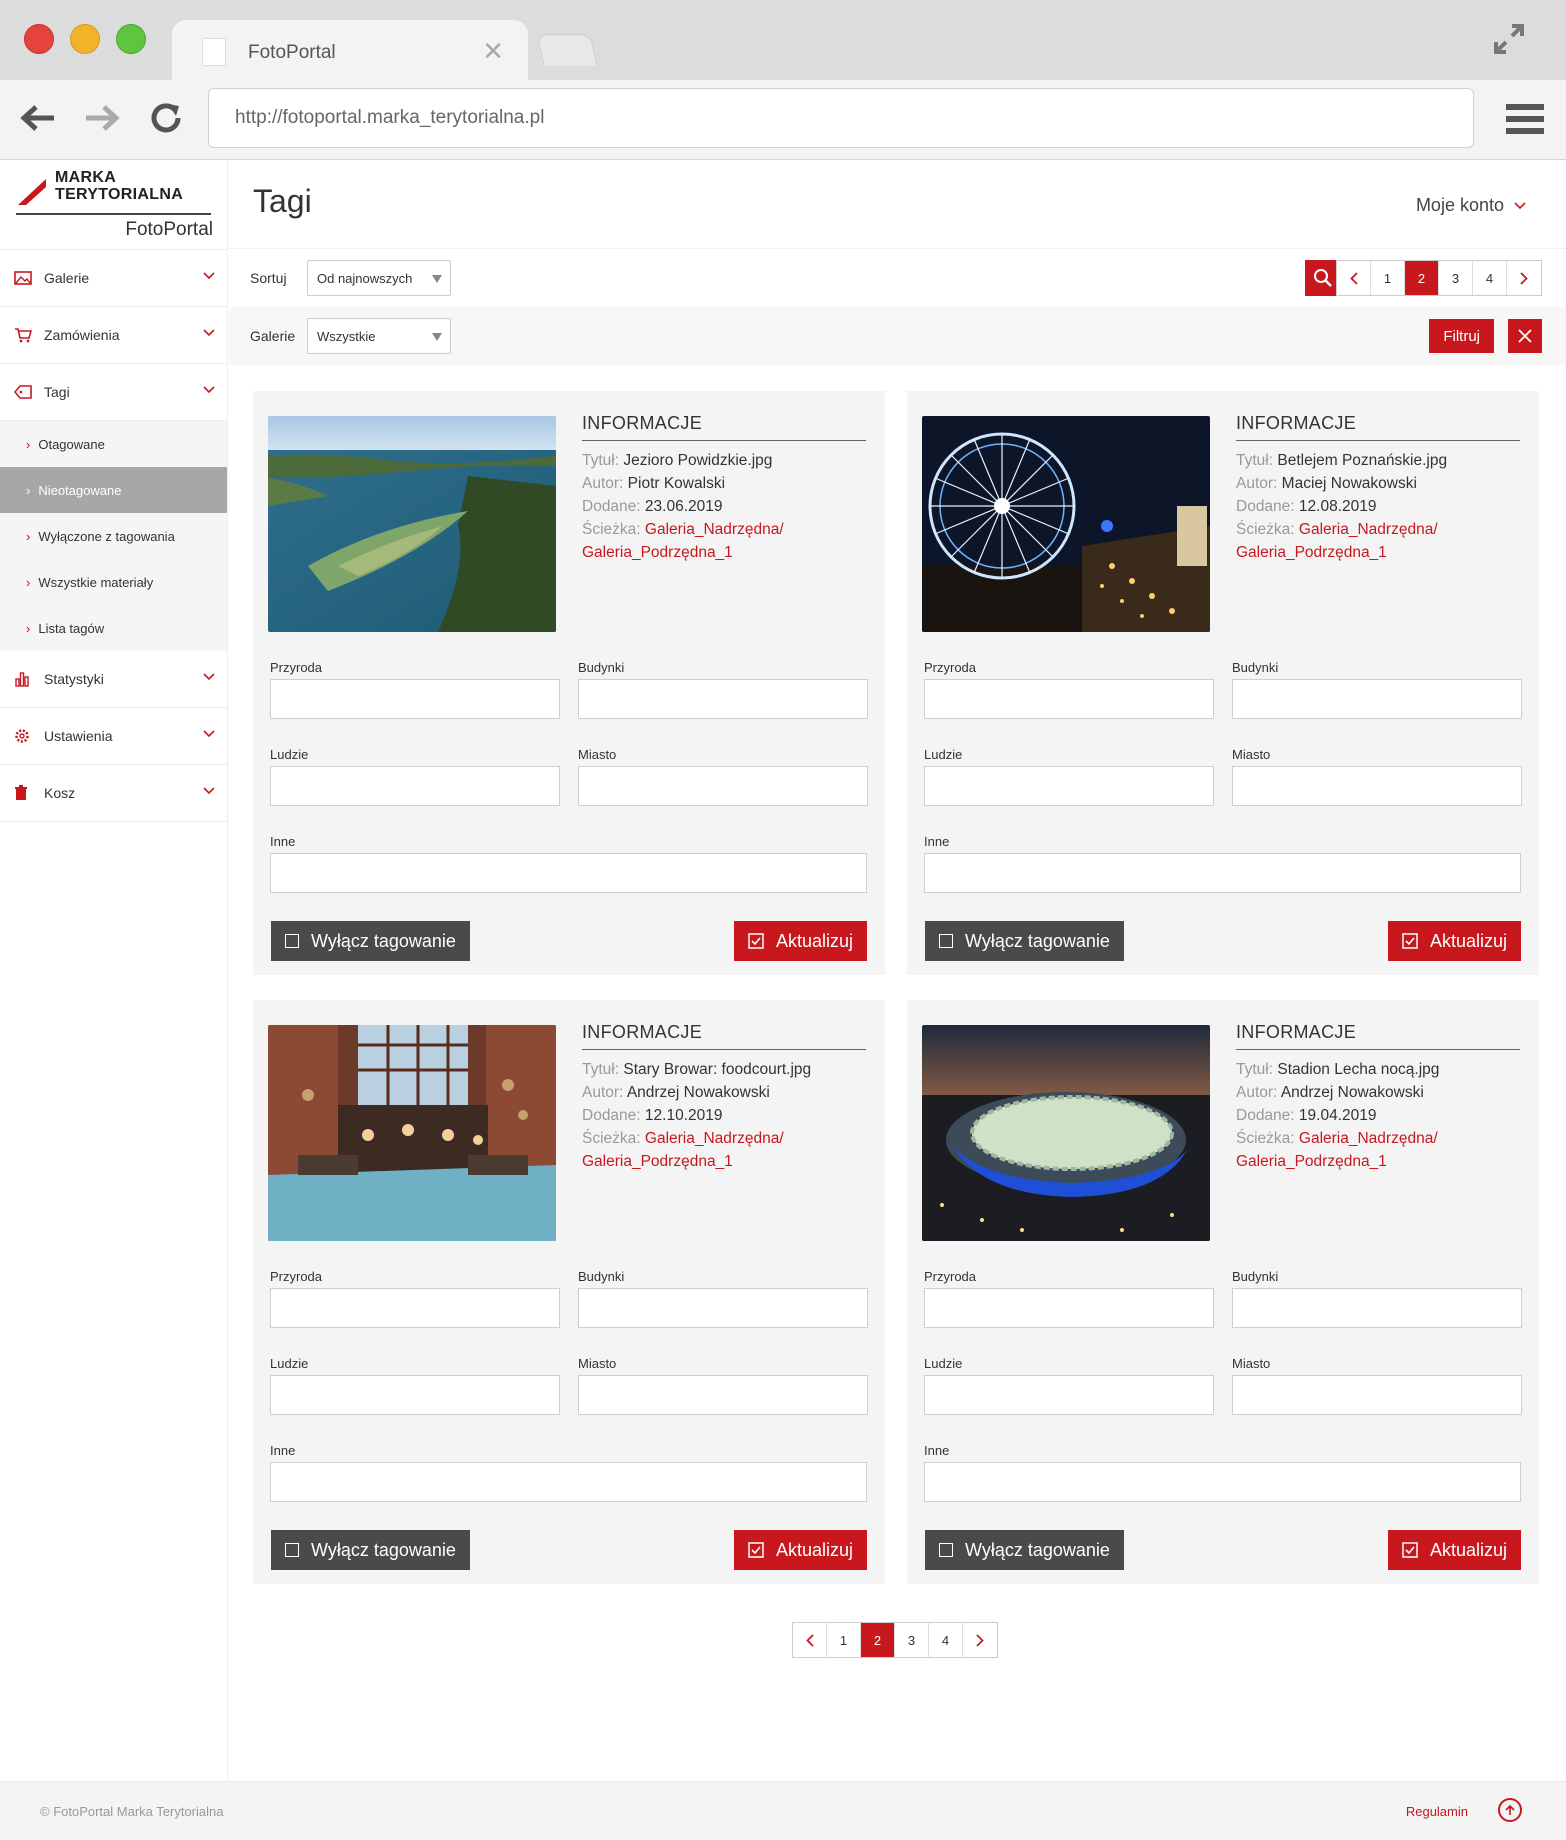  What do you see at coordinates (412, 524) in the screenshot?
I see `photo-thumbnail-lake` at bounding box center [412, 524].